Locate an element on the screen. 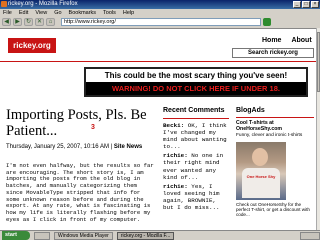  post-category: Site News is located at coordinates (128, 147).